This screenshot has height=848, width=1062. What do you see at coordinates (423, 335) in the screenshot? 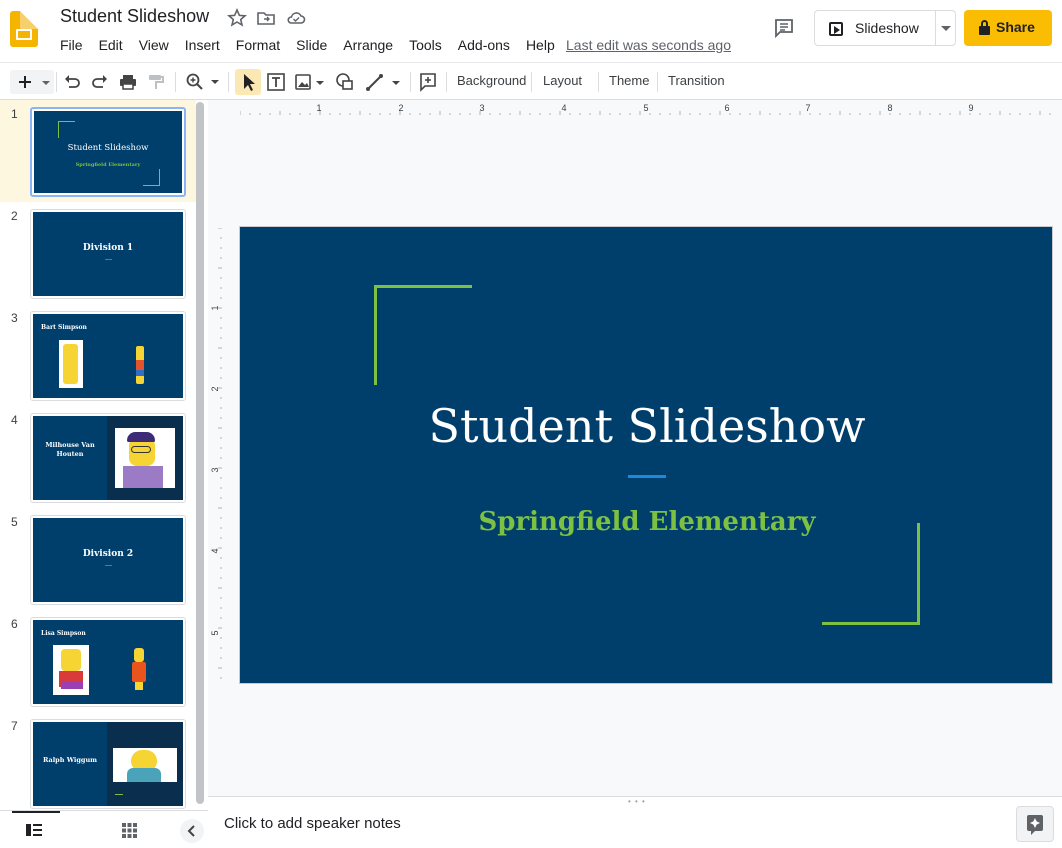
I see `bracket-decoration-top-left` at bounding box center [423, 335].